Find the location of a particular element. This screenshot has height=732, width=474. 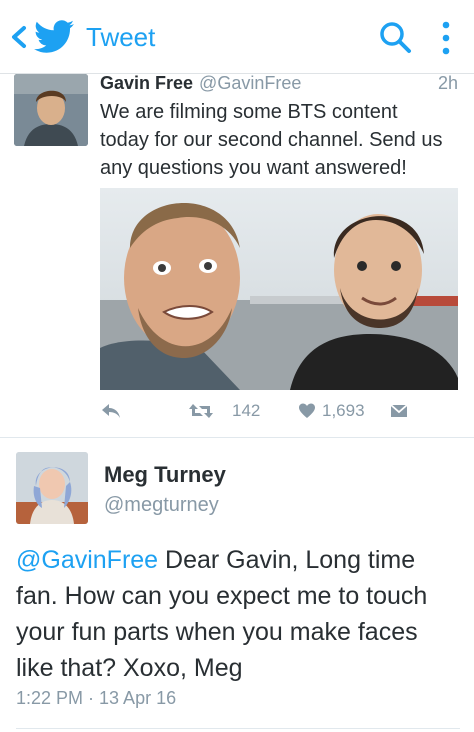

retweet-count: 142 is located at coordinates (246, 410).